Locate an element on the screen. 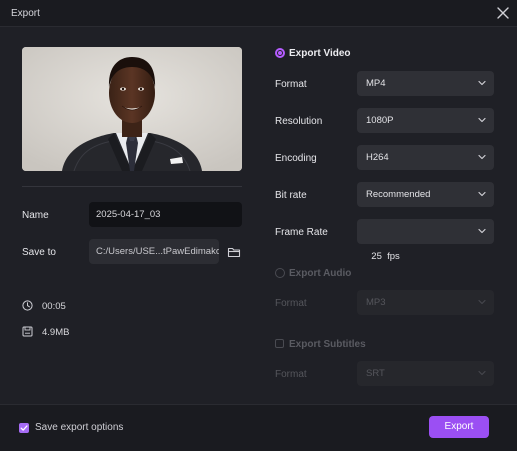 The image size is (517, 451). encoding-select: H264 is located at coordinates (425, 157).